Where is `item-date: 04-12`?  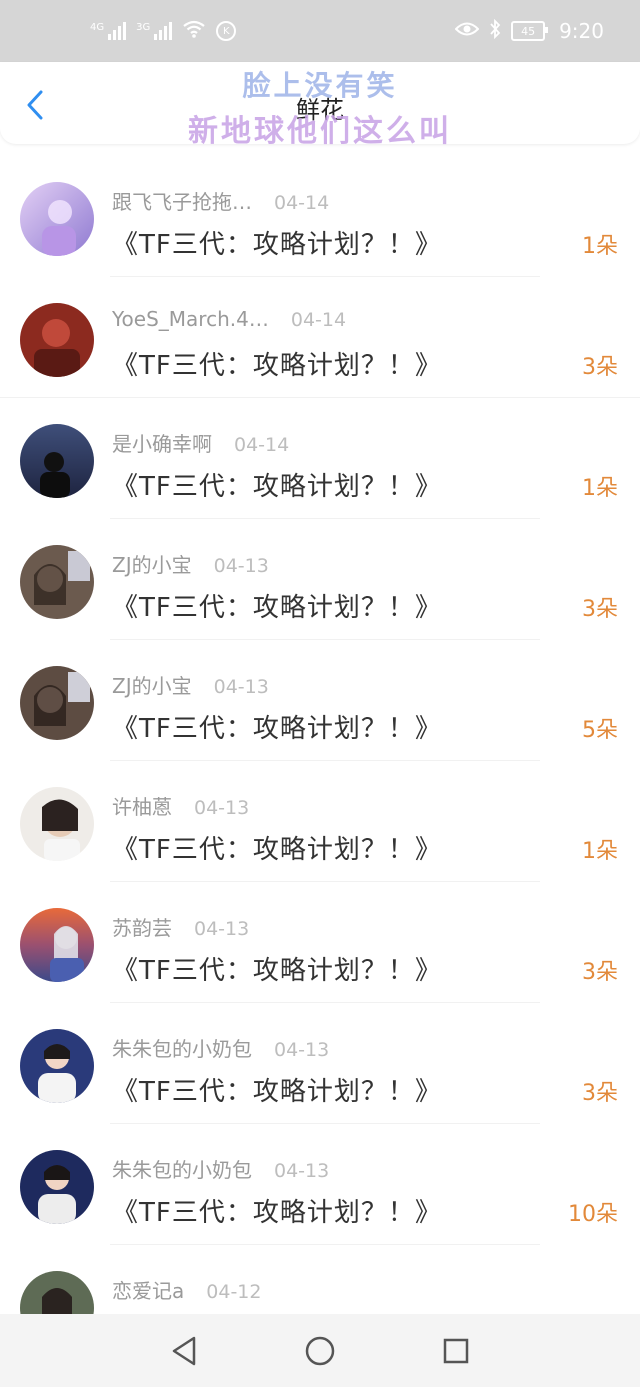
item-date: 04-12 is located at coordinates (234, 1292).